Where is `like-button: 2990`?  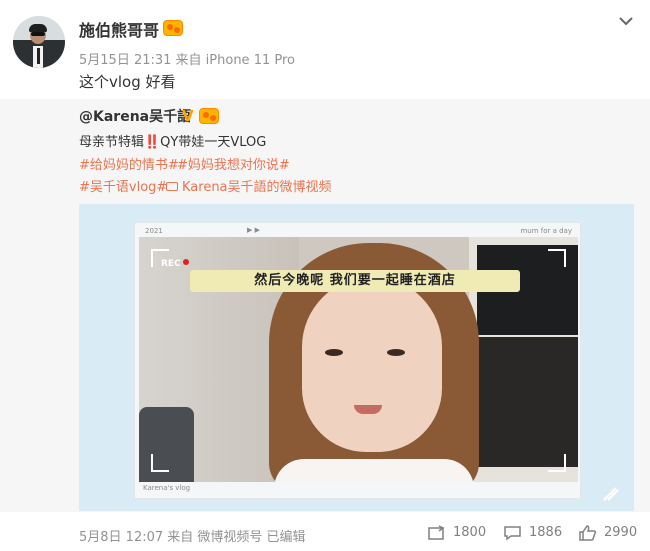 like-button: 2990 is located at coordinates (609, 533).